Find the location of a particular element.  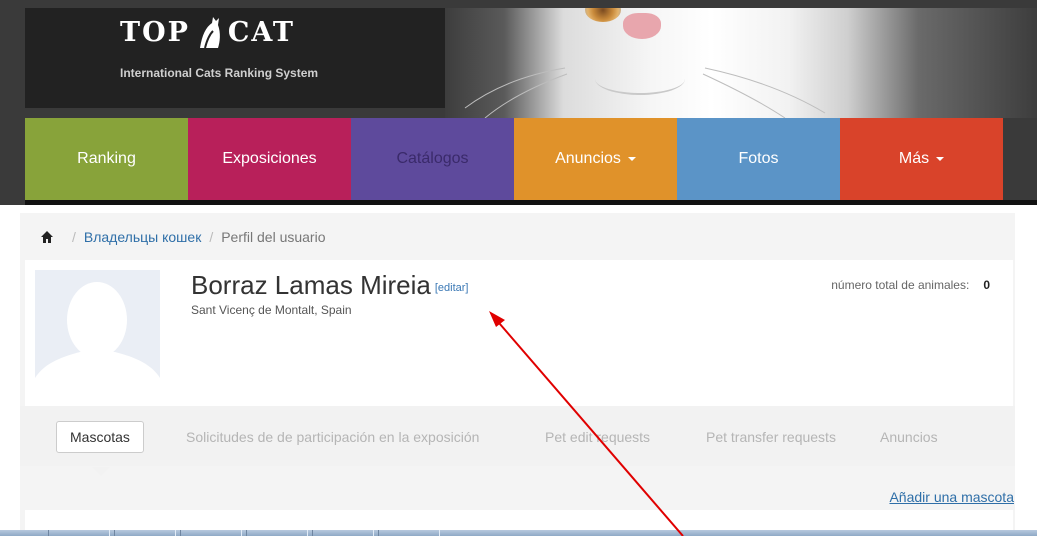

nav-item-label: Ranking is located at coordinates (106, 158).